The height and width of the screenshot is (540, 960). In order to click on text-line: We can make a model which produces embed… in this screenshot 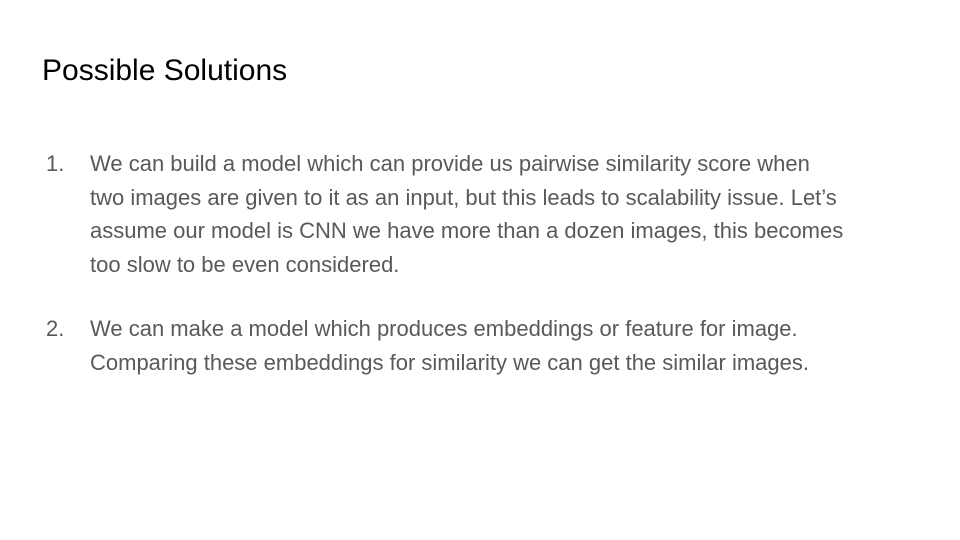, I will do `click(444, 328)`.